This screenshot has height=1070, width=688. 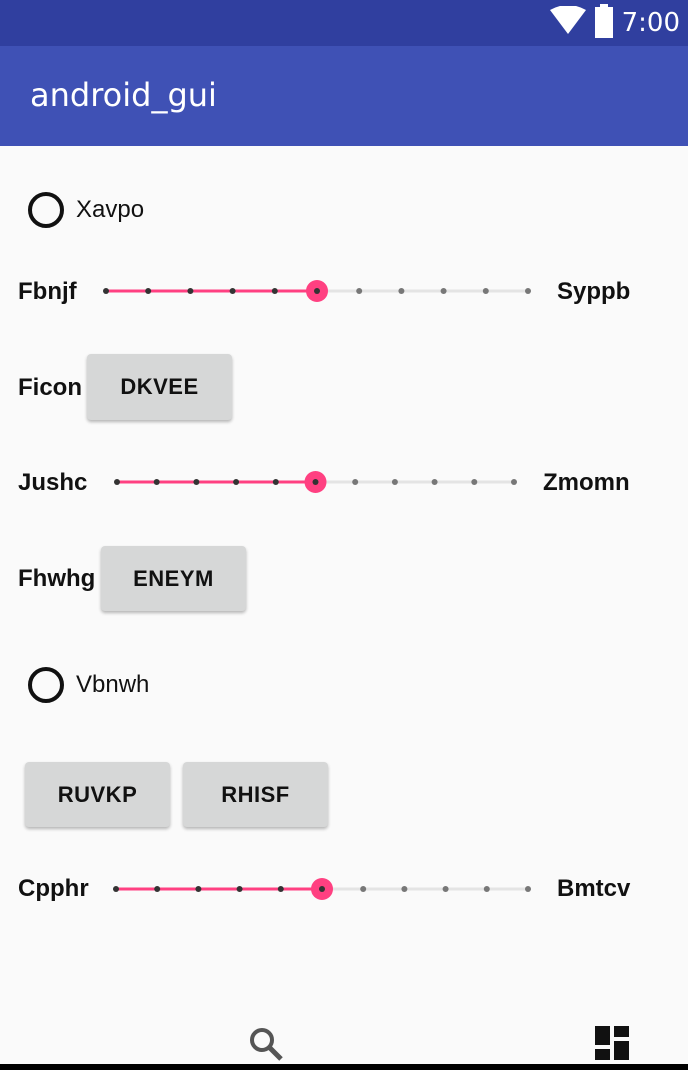 I want to click on radio-xavpo: Xavpo, so click(x=86, y=210).